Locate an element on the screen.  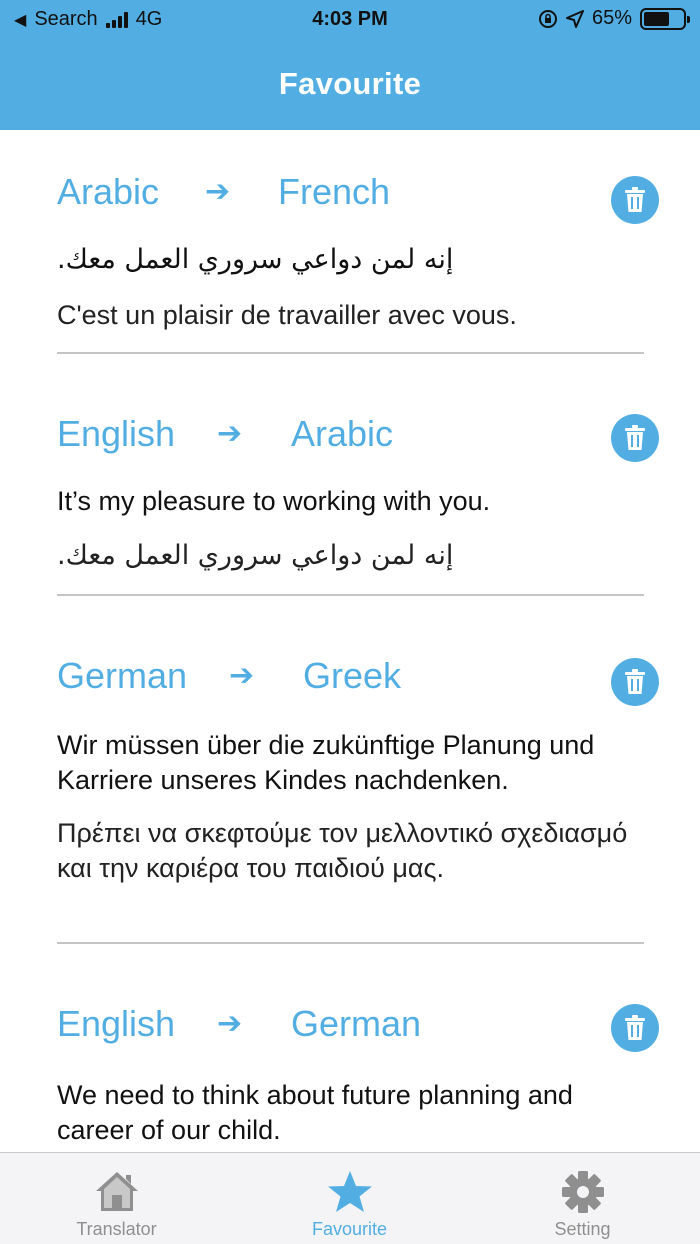
tab-translator-label: Translator is located at coordinates (116, 1229).